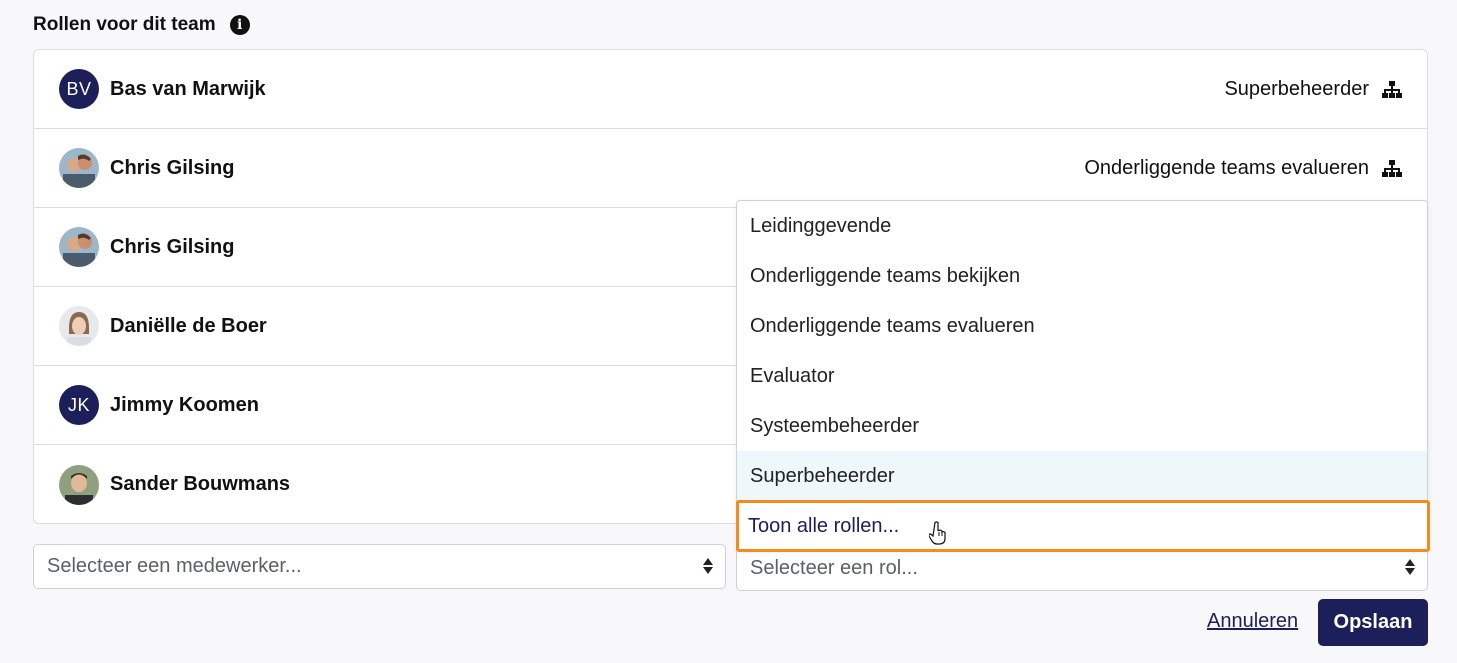  What do you see at coordinates (79, 89) in the screenshot?
I see `avatar: BV` at bounding box center [79, 89].